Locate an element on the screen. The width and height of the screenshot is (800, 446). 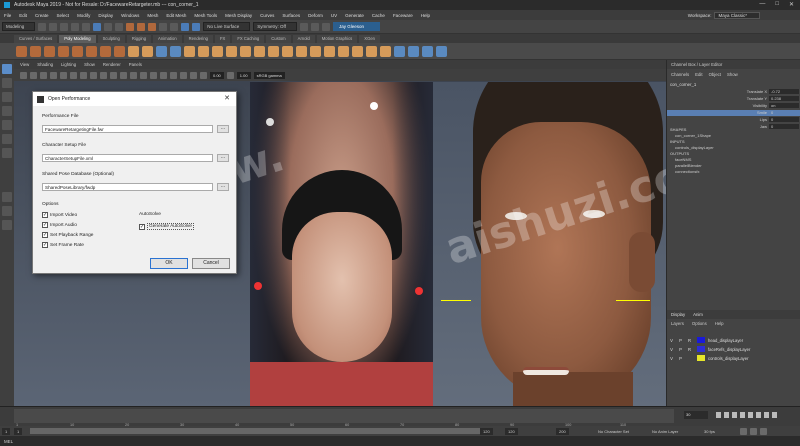
layer-name: faceRefs_displayLayer is located at coordinates (729, 349).